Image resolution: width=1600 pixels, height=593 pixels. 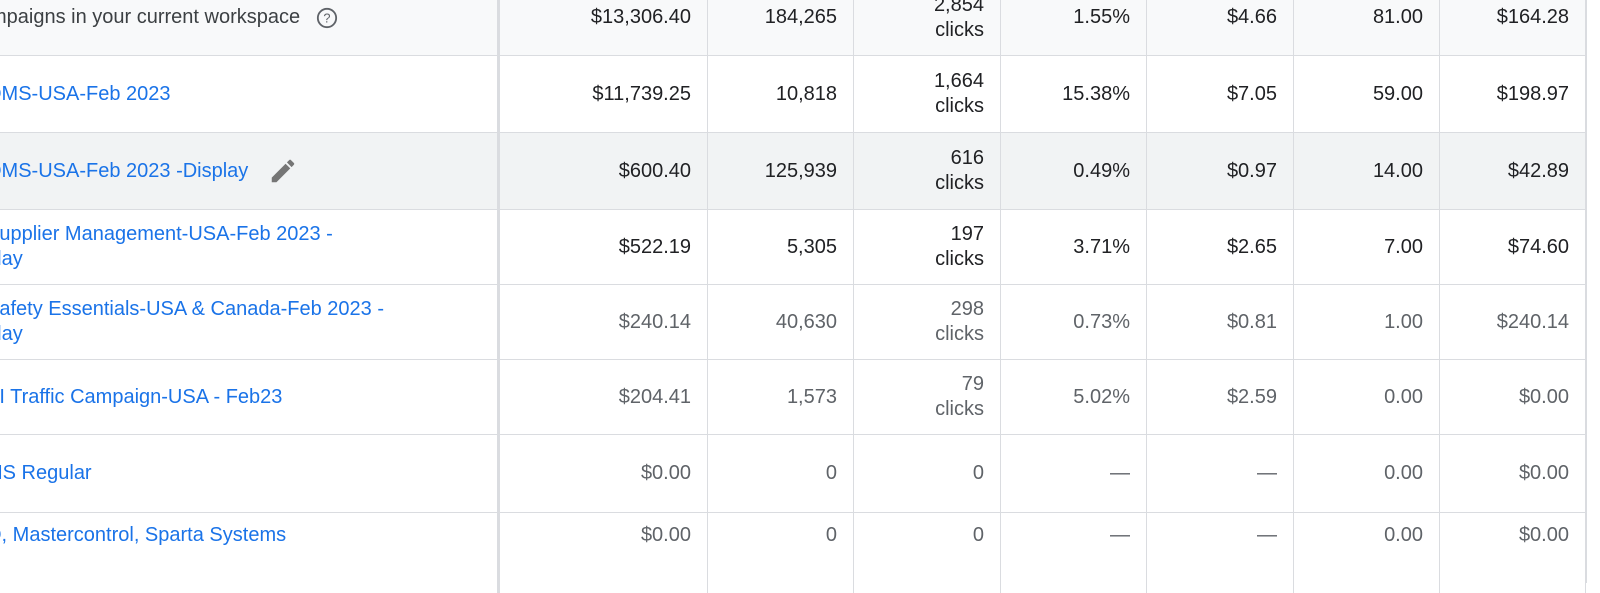 I want to click on campaign-name-link: QMS-USA-Feb 2023 -Display, so click(x=124, y=171).